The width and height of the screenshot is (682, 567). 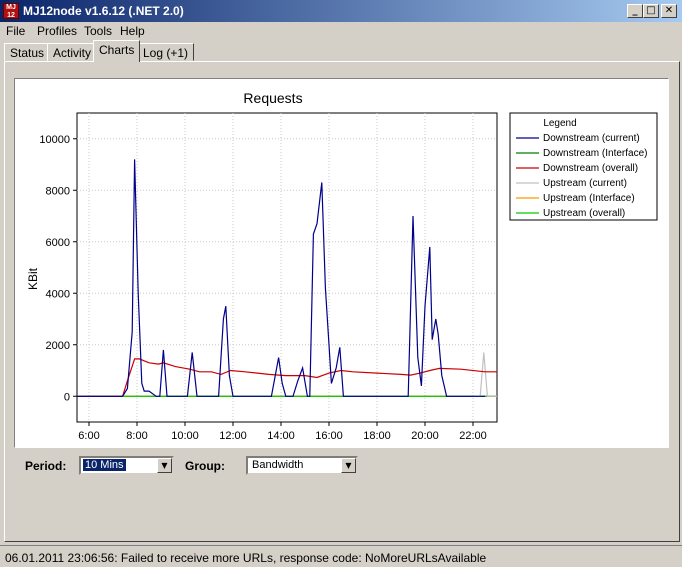 I want to click on legend-entry: Upstream (overall), so click(x=584, y=213).